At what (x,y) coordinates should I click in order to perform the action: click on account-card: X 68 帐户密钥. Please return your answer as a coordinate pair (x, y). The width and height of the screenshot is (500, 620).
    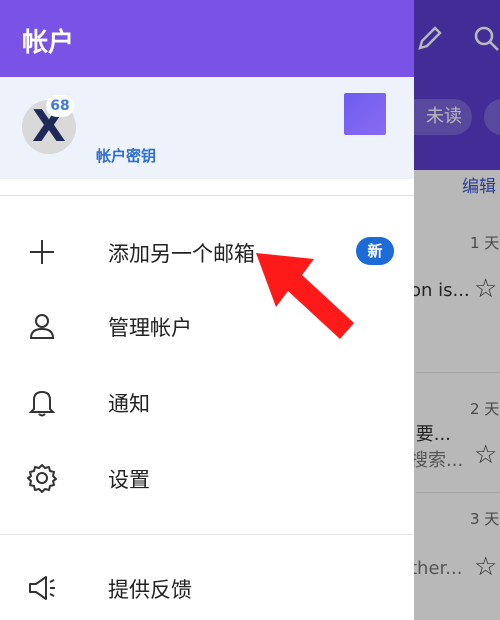
    Looking at the image, I should click on (207, 128).